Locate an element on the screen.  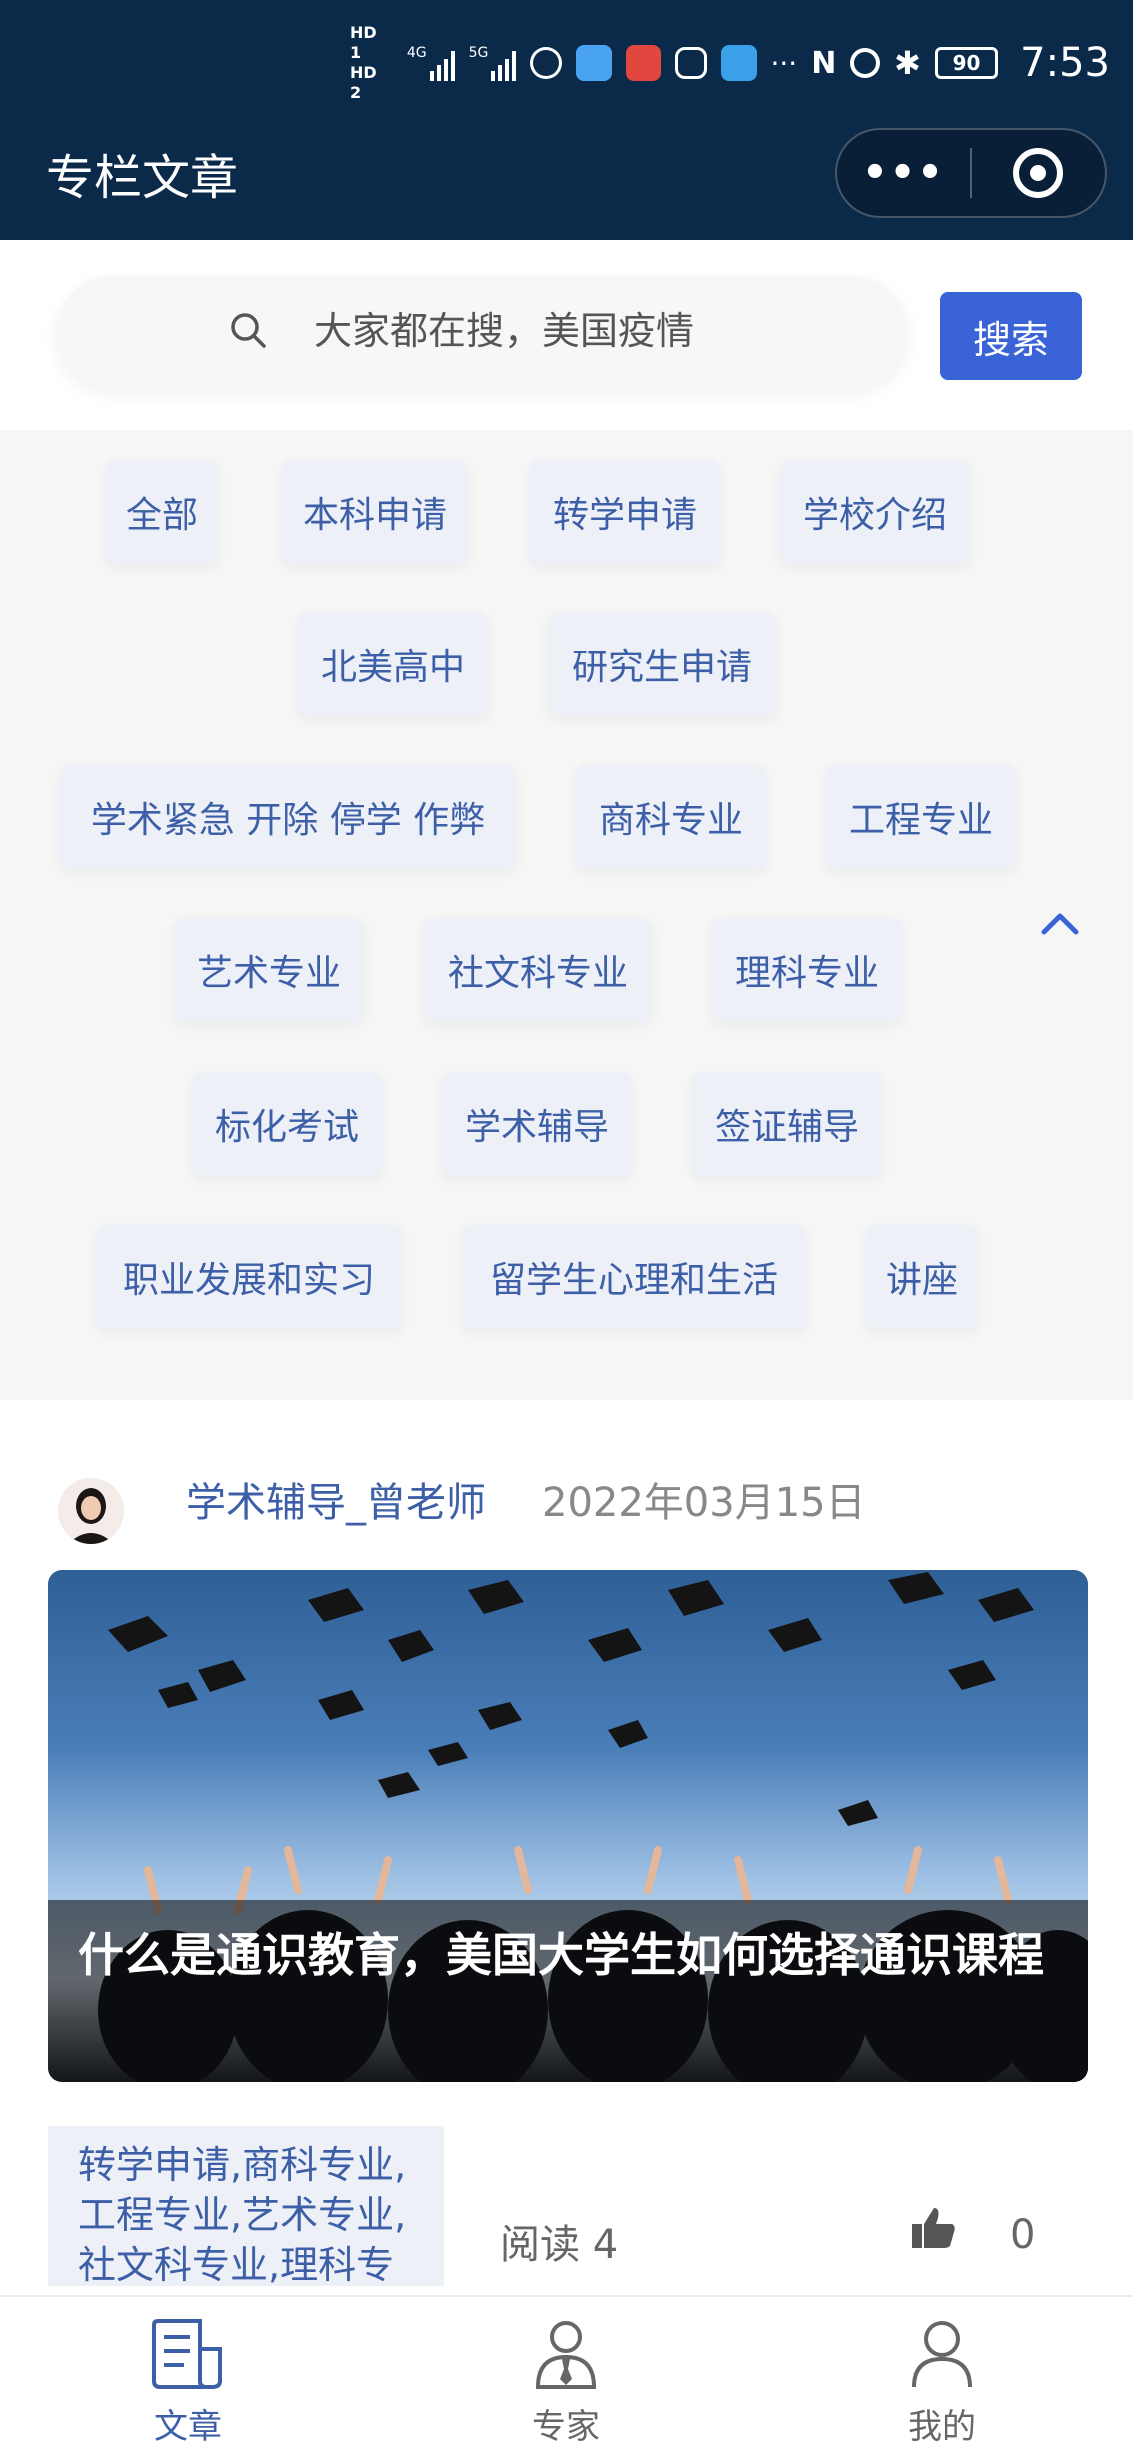
more-notifications-icon: ··· is located at coordinates (784, 63).